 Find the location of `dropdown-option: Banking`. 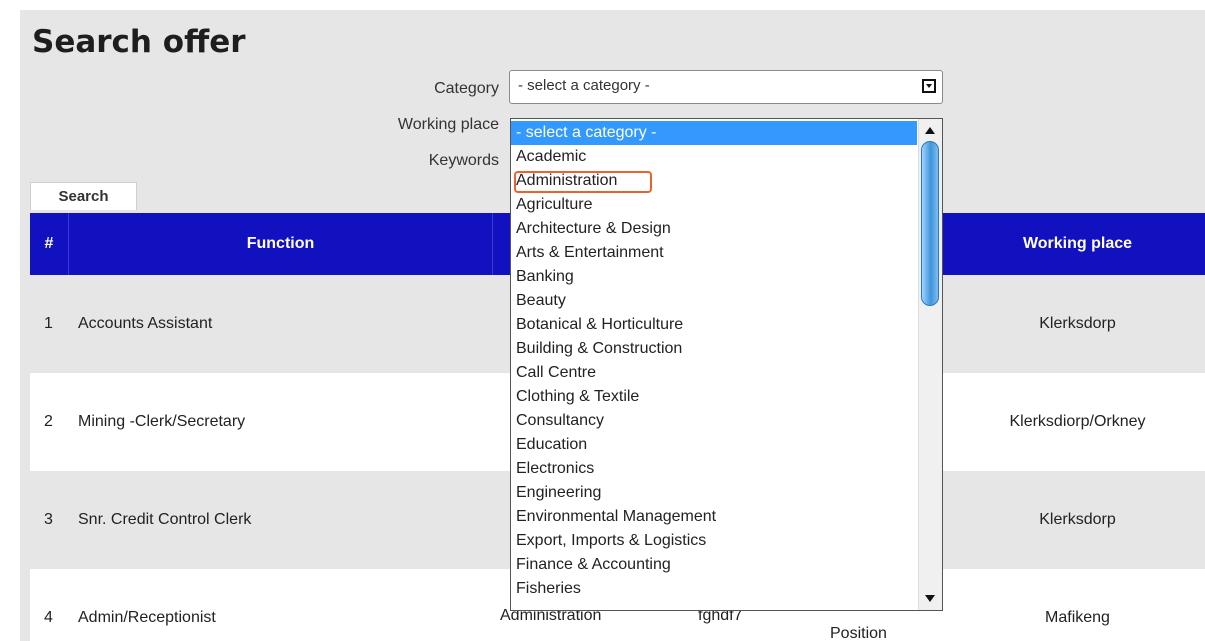

dropdown-option: Banking is located at coordinates (714, 277).